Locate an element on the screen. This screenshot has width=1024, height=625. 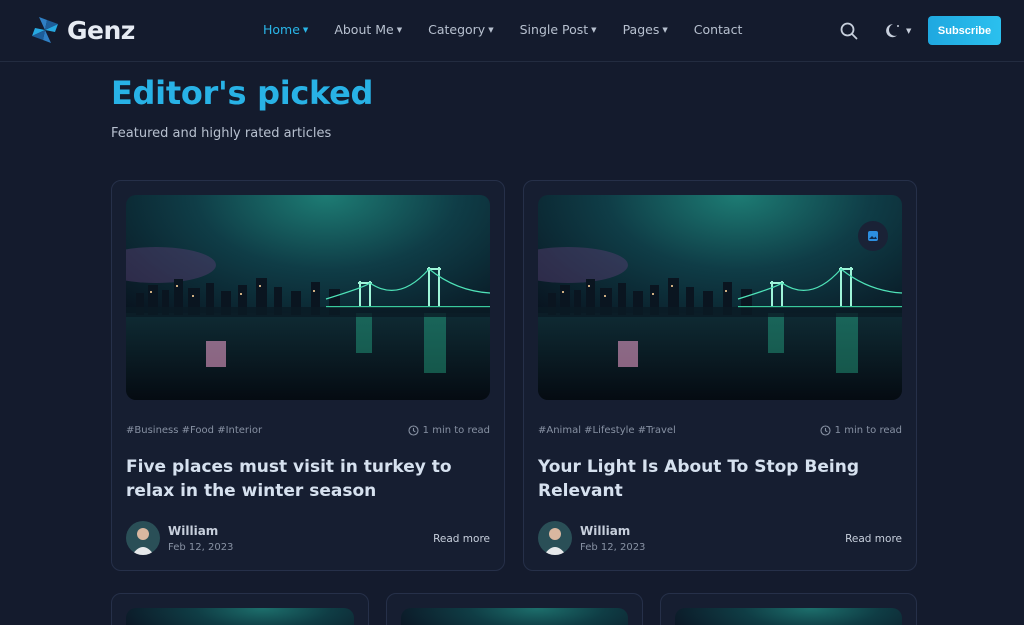
nav-item-label: Pages is located at coordinates (641, 29).